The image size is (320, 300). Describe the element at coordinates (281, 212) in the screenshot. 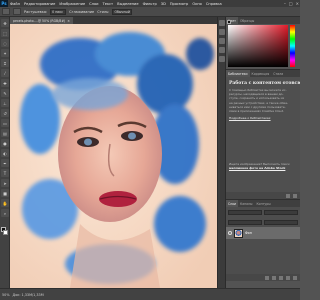

I see `layer-filter-toggles` at that location.